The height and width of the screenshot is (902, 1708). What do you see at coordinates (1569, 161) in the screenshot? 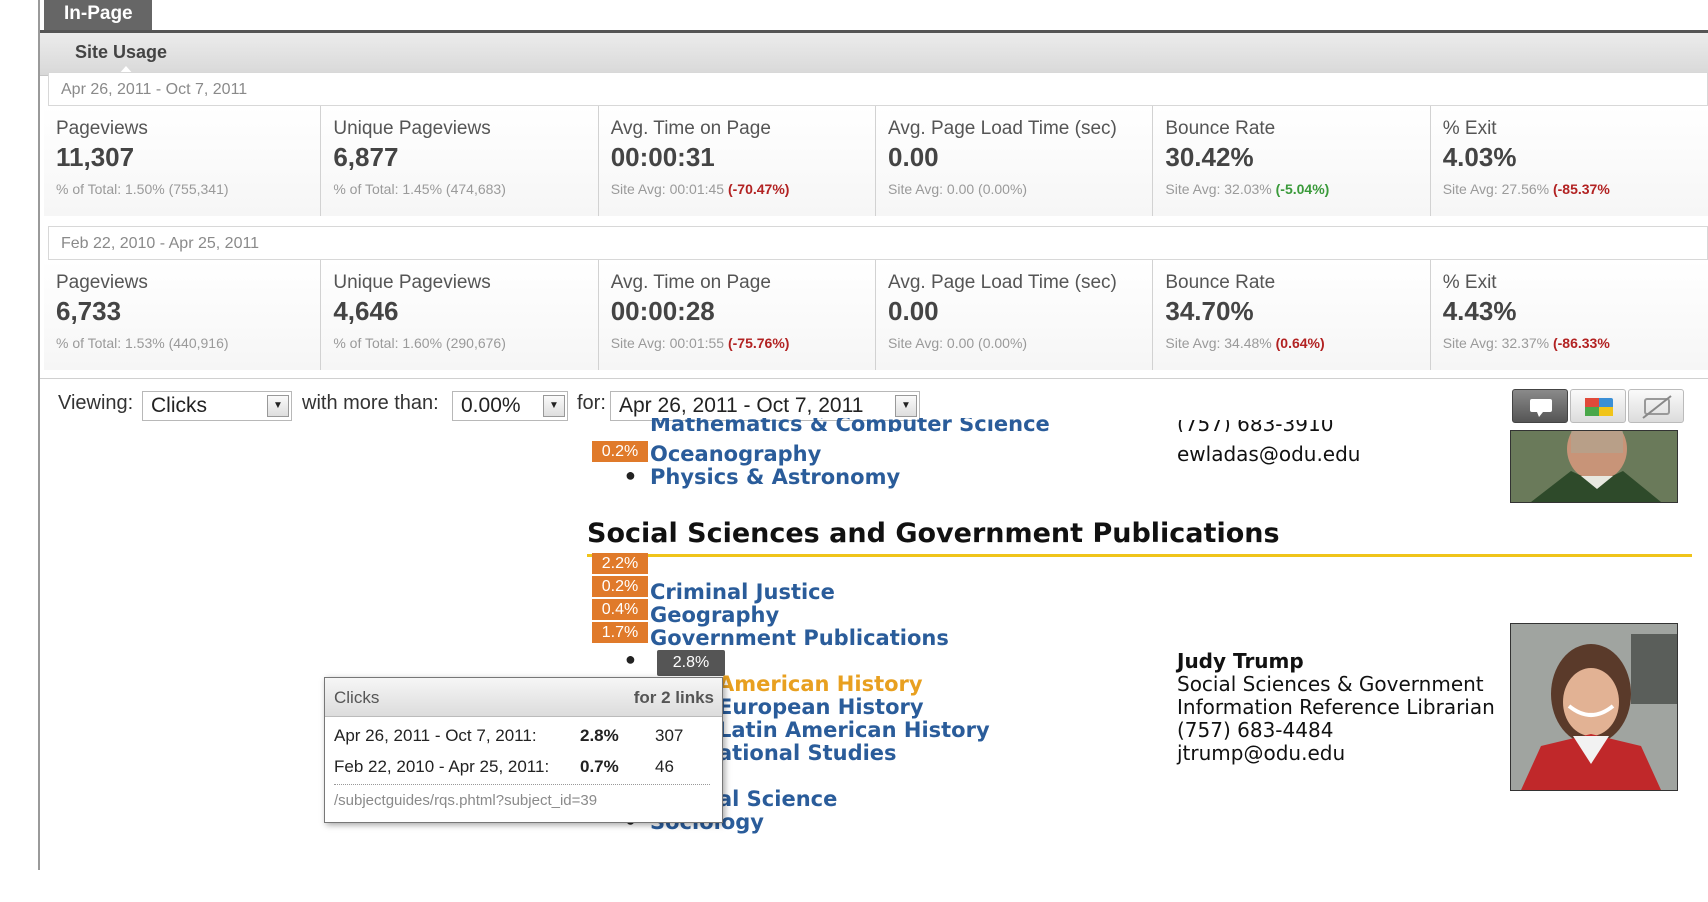
I see `metric-exit: % Exit 4.03% Site Avg: 27.56% (-85.37%` at bounding box center [1569, 161].